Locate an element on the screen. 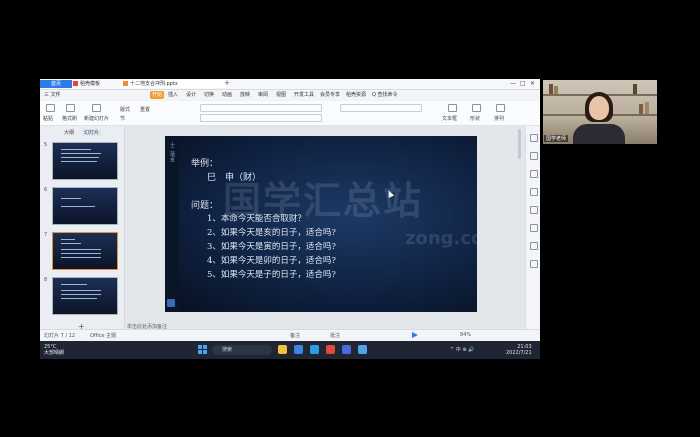 The width and height of the screenshot is (700, 437). section-button: 节 is located at coordinates (122, 118).